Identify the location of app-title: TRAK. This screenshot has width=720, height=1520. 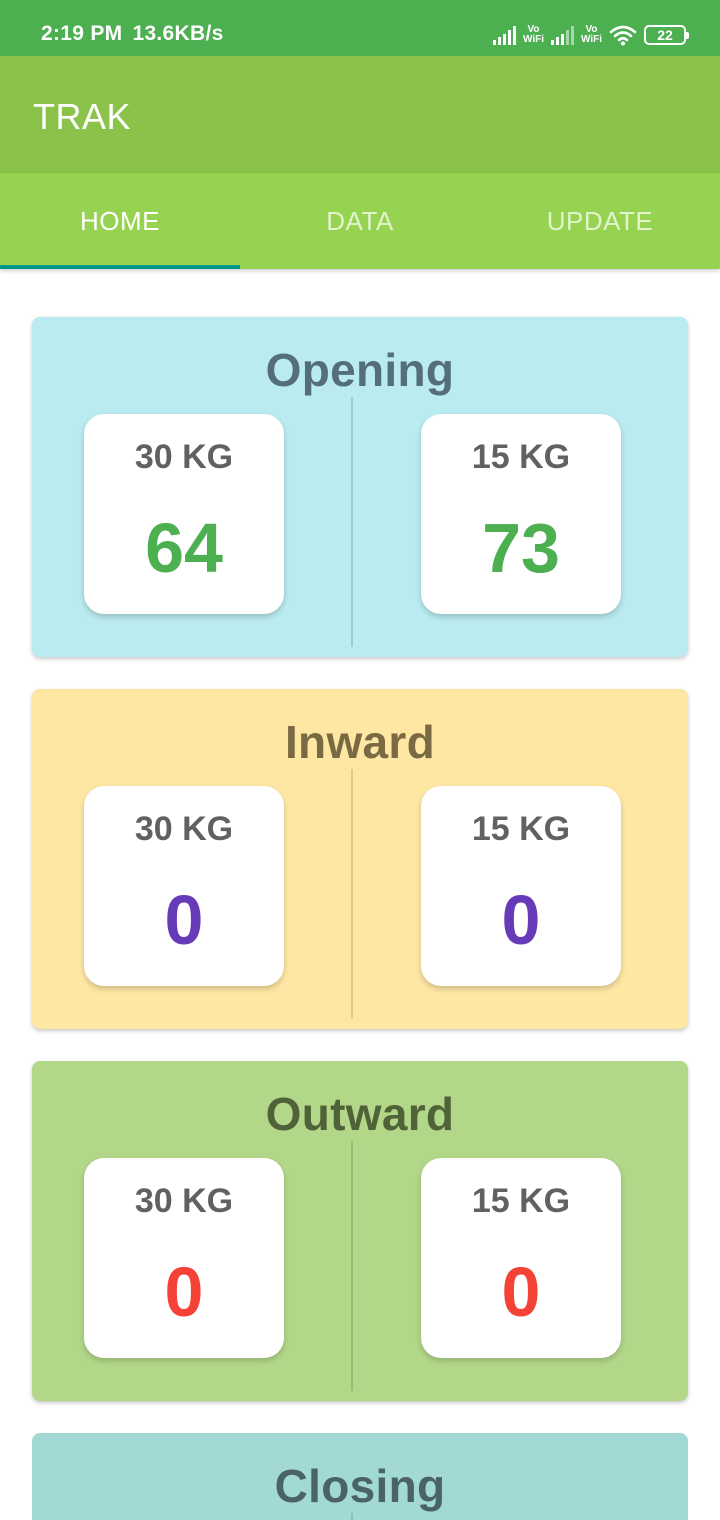
(82, 116).